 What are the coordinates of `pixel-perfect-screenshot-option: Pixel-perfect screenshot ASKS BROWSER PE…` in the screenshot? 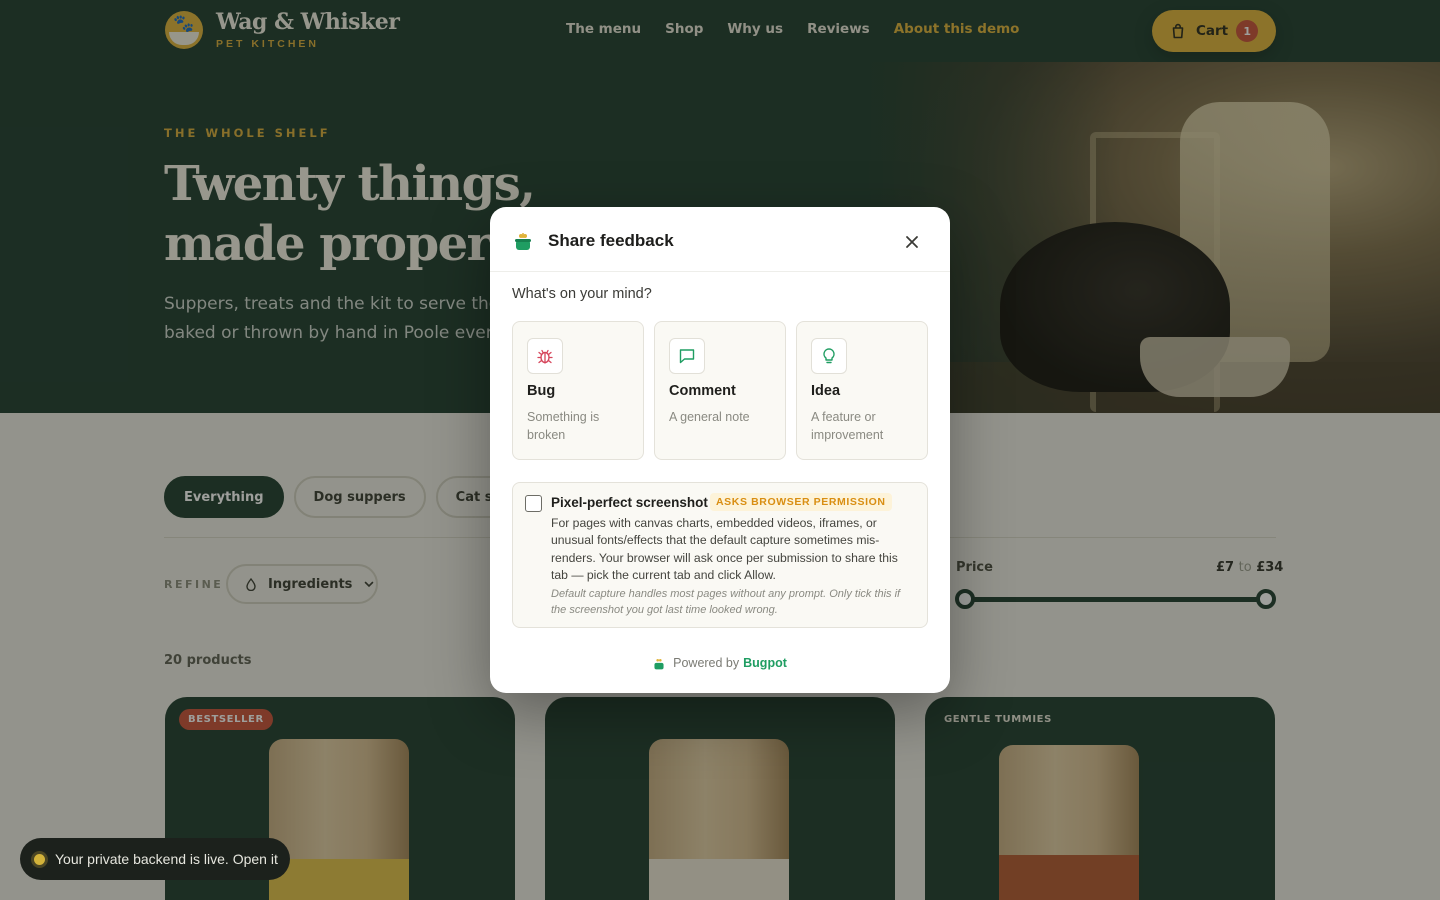 It's located at (720, 555).